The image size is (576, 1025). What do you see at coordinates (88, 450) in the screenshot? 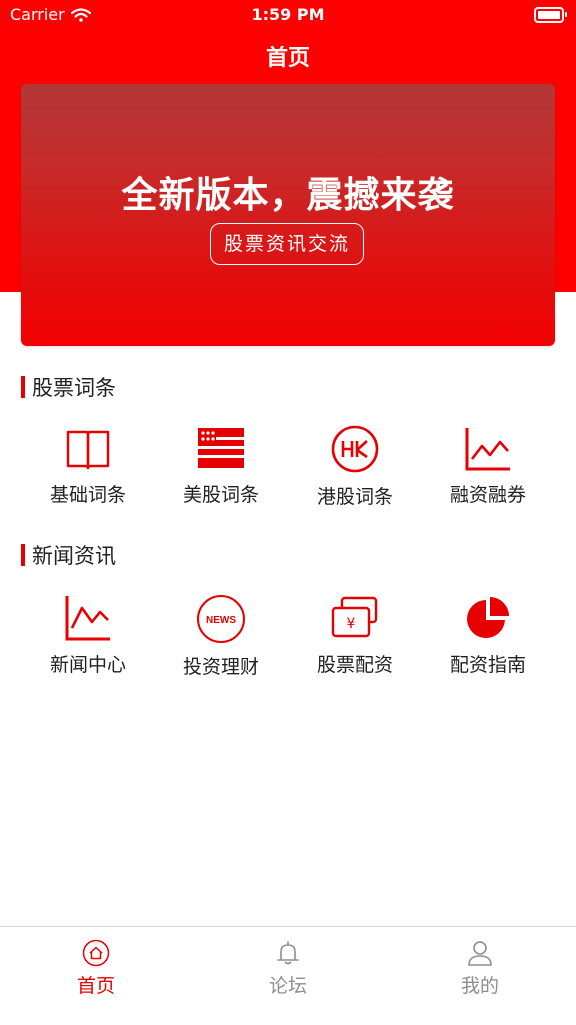
I see `book-icon` at bounding box center [88, 450].